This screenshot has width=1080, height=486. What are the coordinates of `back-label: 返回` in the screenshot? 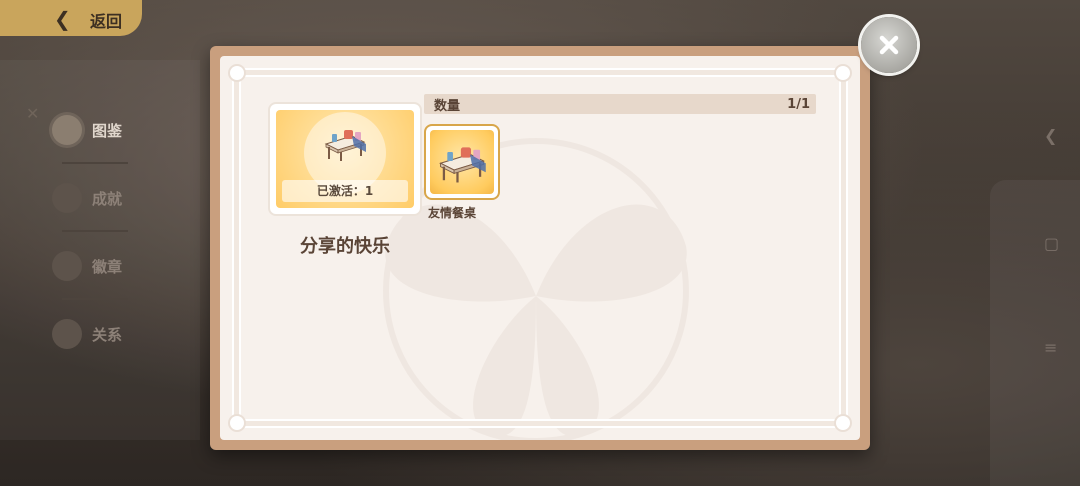 It's located at (106, 21).